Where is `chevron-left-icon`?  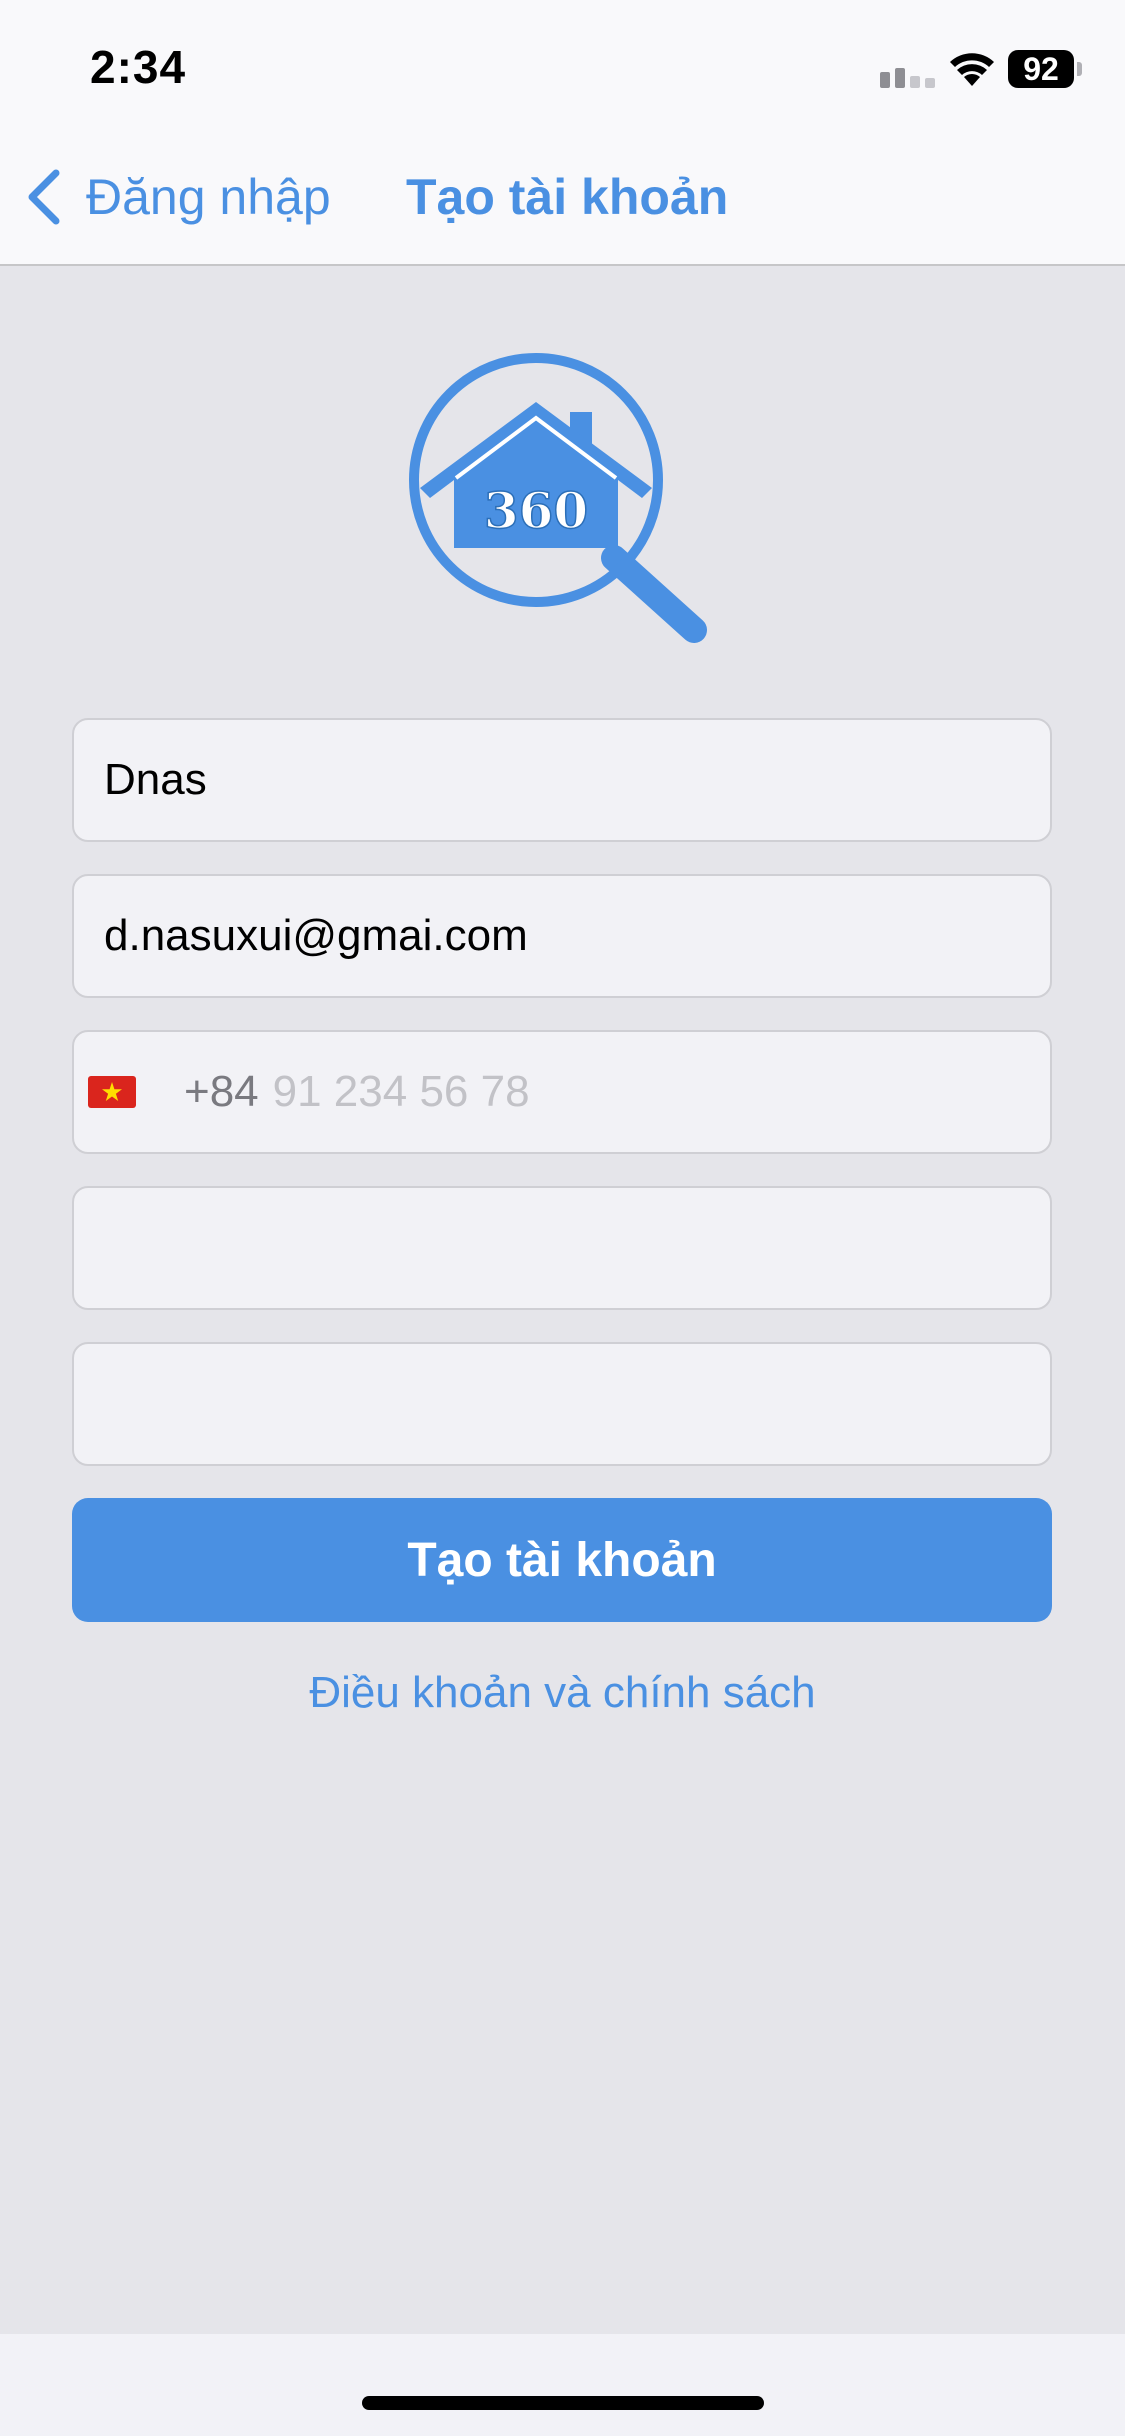 chevron-left-icon is located at coordinates (44, 197).